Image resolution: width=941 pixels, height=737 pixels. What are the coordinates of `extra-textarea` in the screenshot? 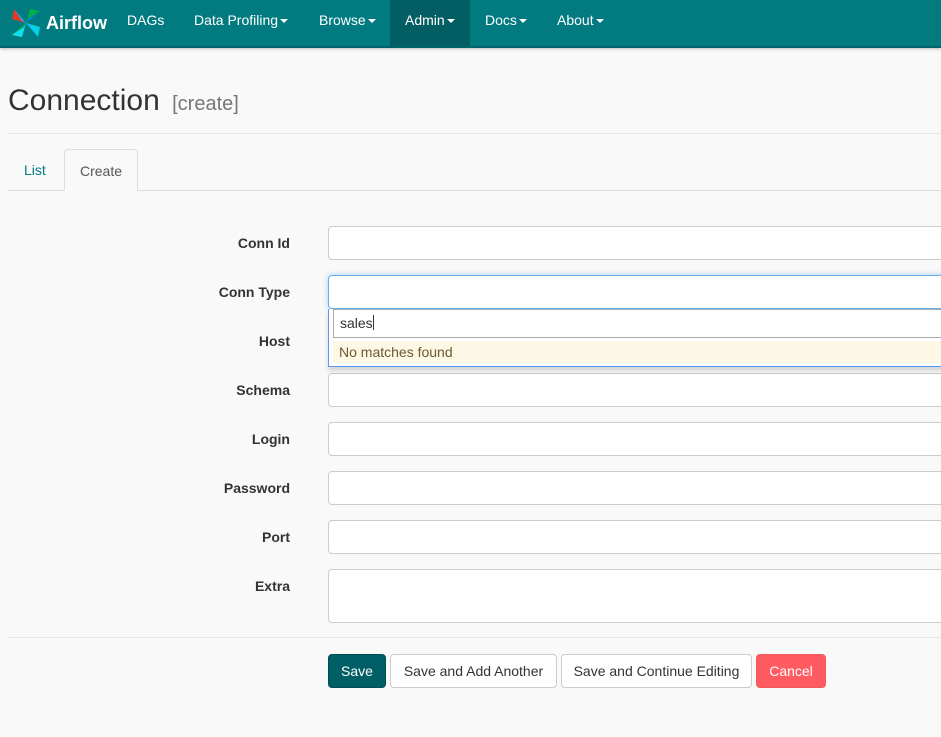 It's located at (634, 596).